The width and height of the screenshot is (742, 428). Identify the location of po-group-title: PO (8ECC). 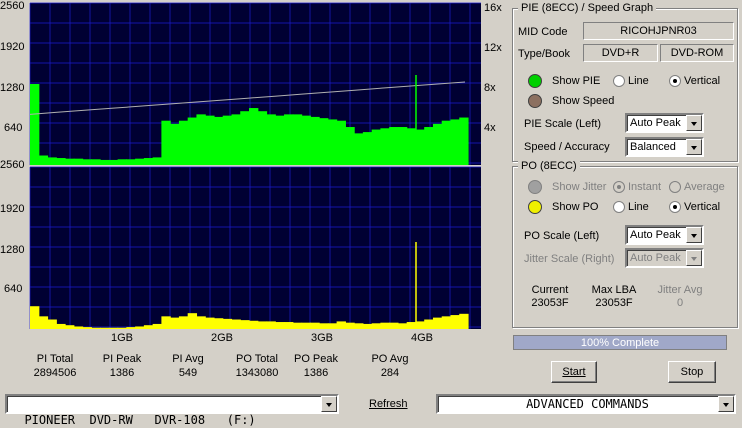
(549, 166).